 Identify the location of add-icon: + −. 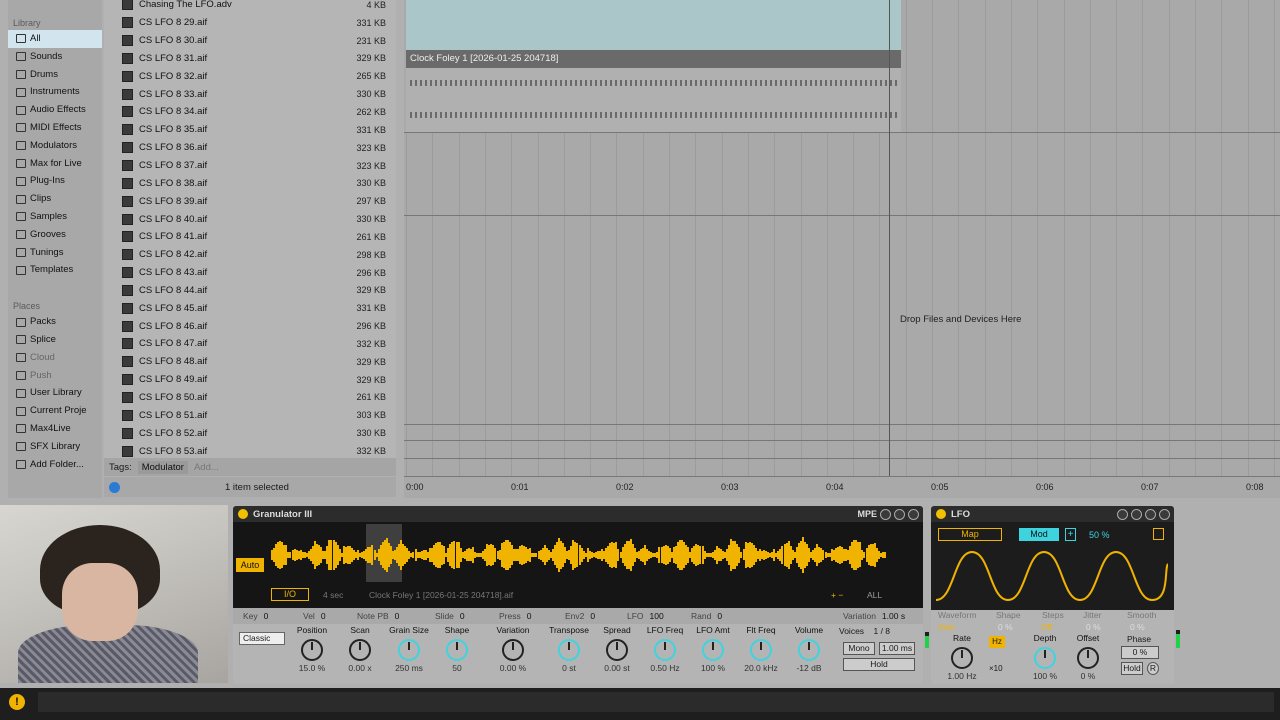
(837, 595).